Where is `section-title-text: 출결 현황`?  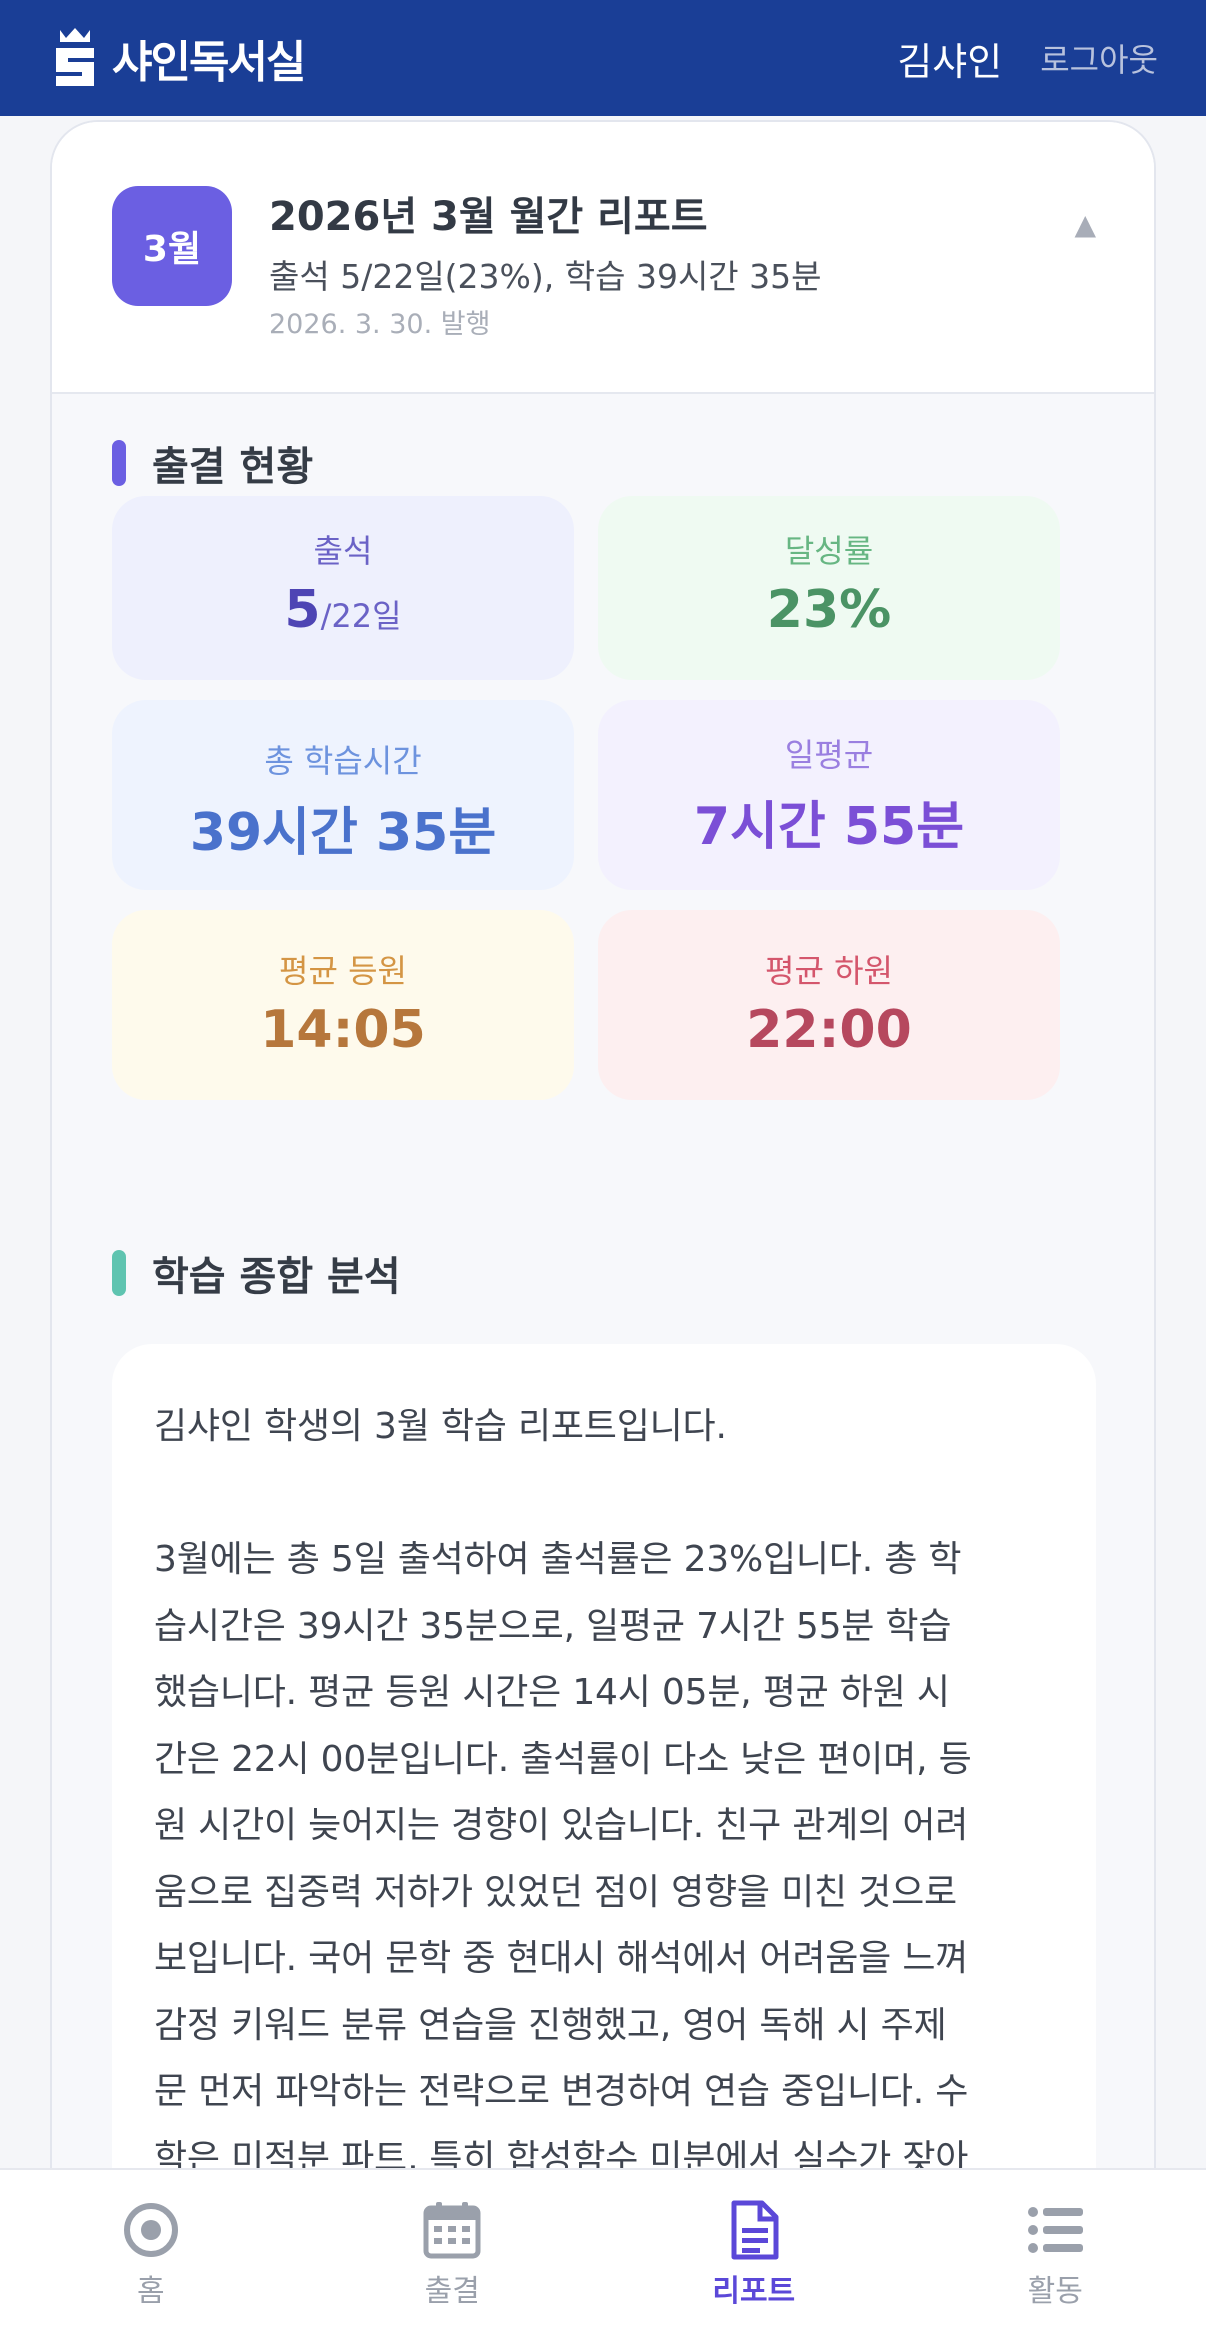
section-title-text: 출결 현황 is located at coordinates (233, 467).